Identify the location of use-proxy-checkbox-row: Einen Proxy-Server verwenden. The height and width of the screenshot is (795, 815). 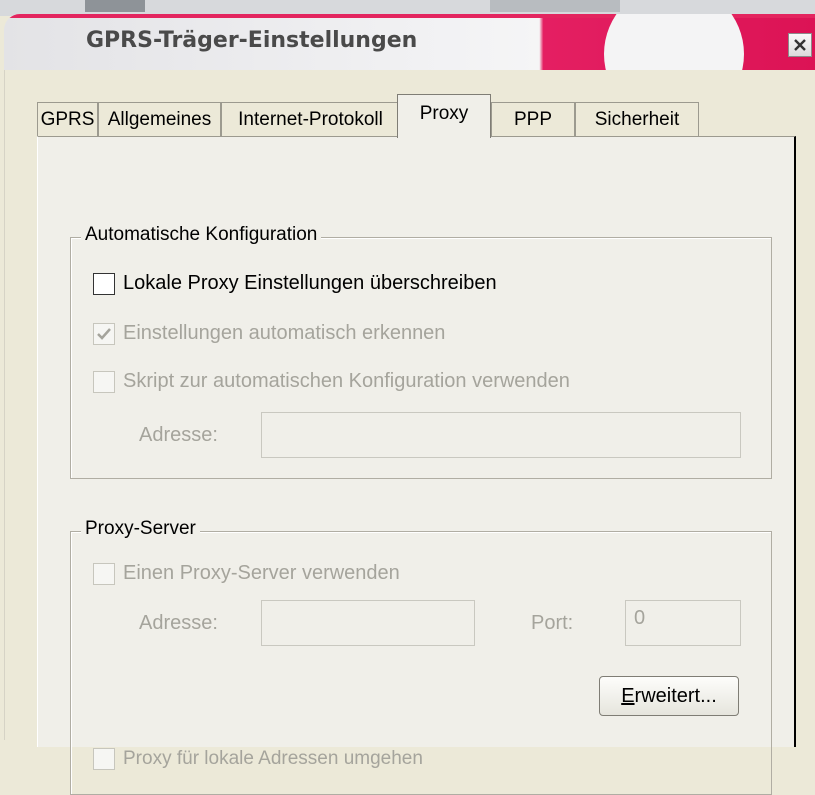
(246, 573).